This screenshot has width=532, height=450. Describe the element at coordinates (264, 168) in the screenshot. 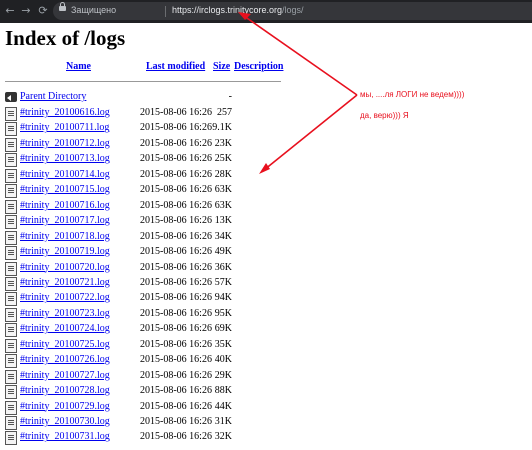

I see `arrowhead-list-icon` at that location.